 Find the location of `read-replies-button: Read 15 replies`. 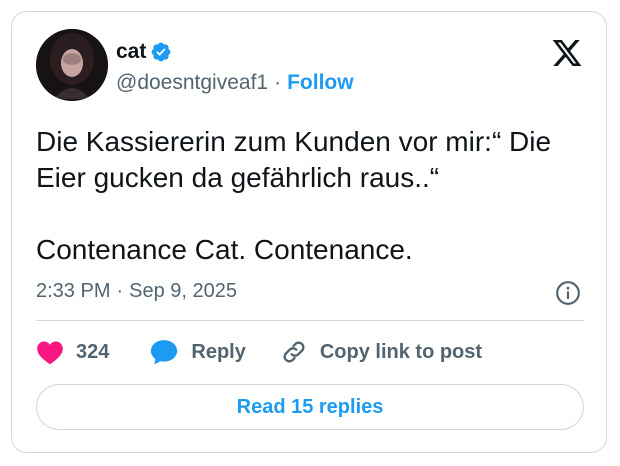

read-replies-button: Read 15 replies is located at coordinates (310, 407).